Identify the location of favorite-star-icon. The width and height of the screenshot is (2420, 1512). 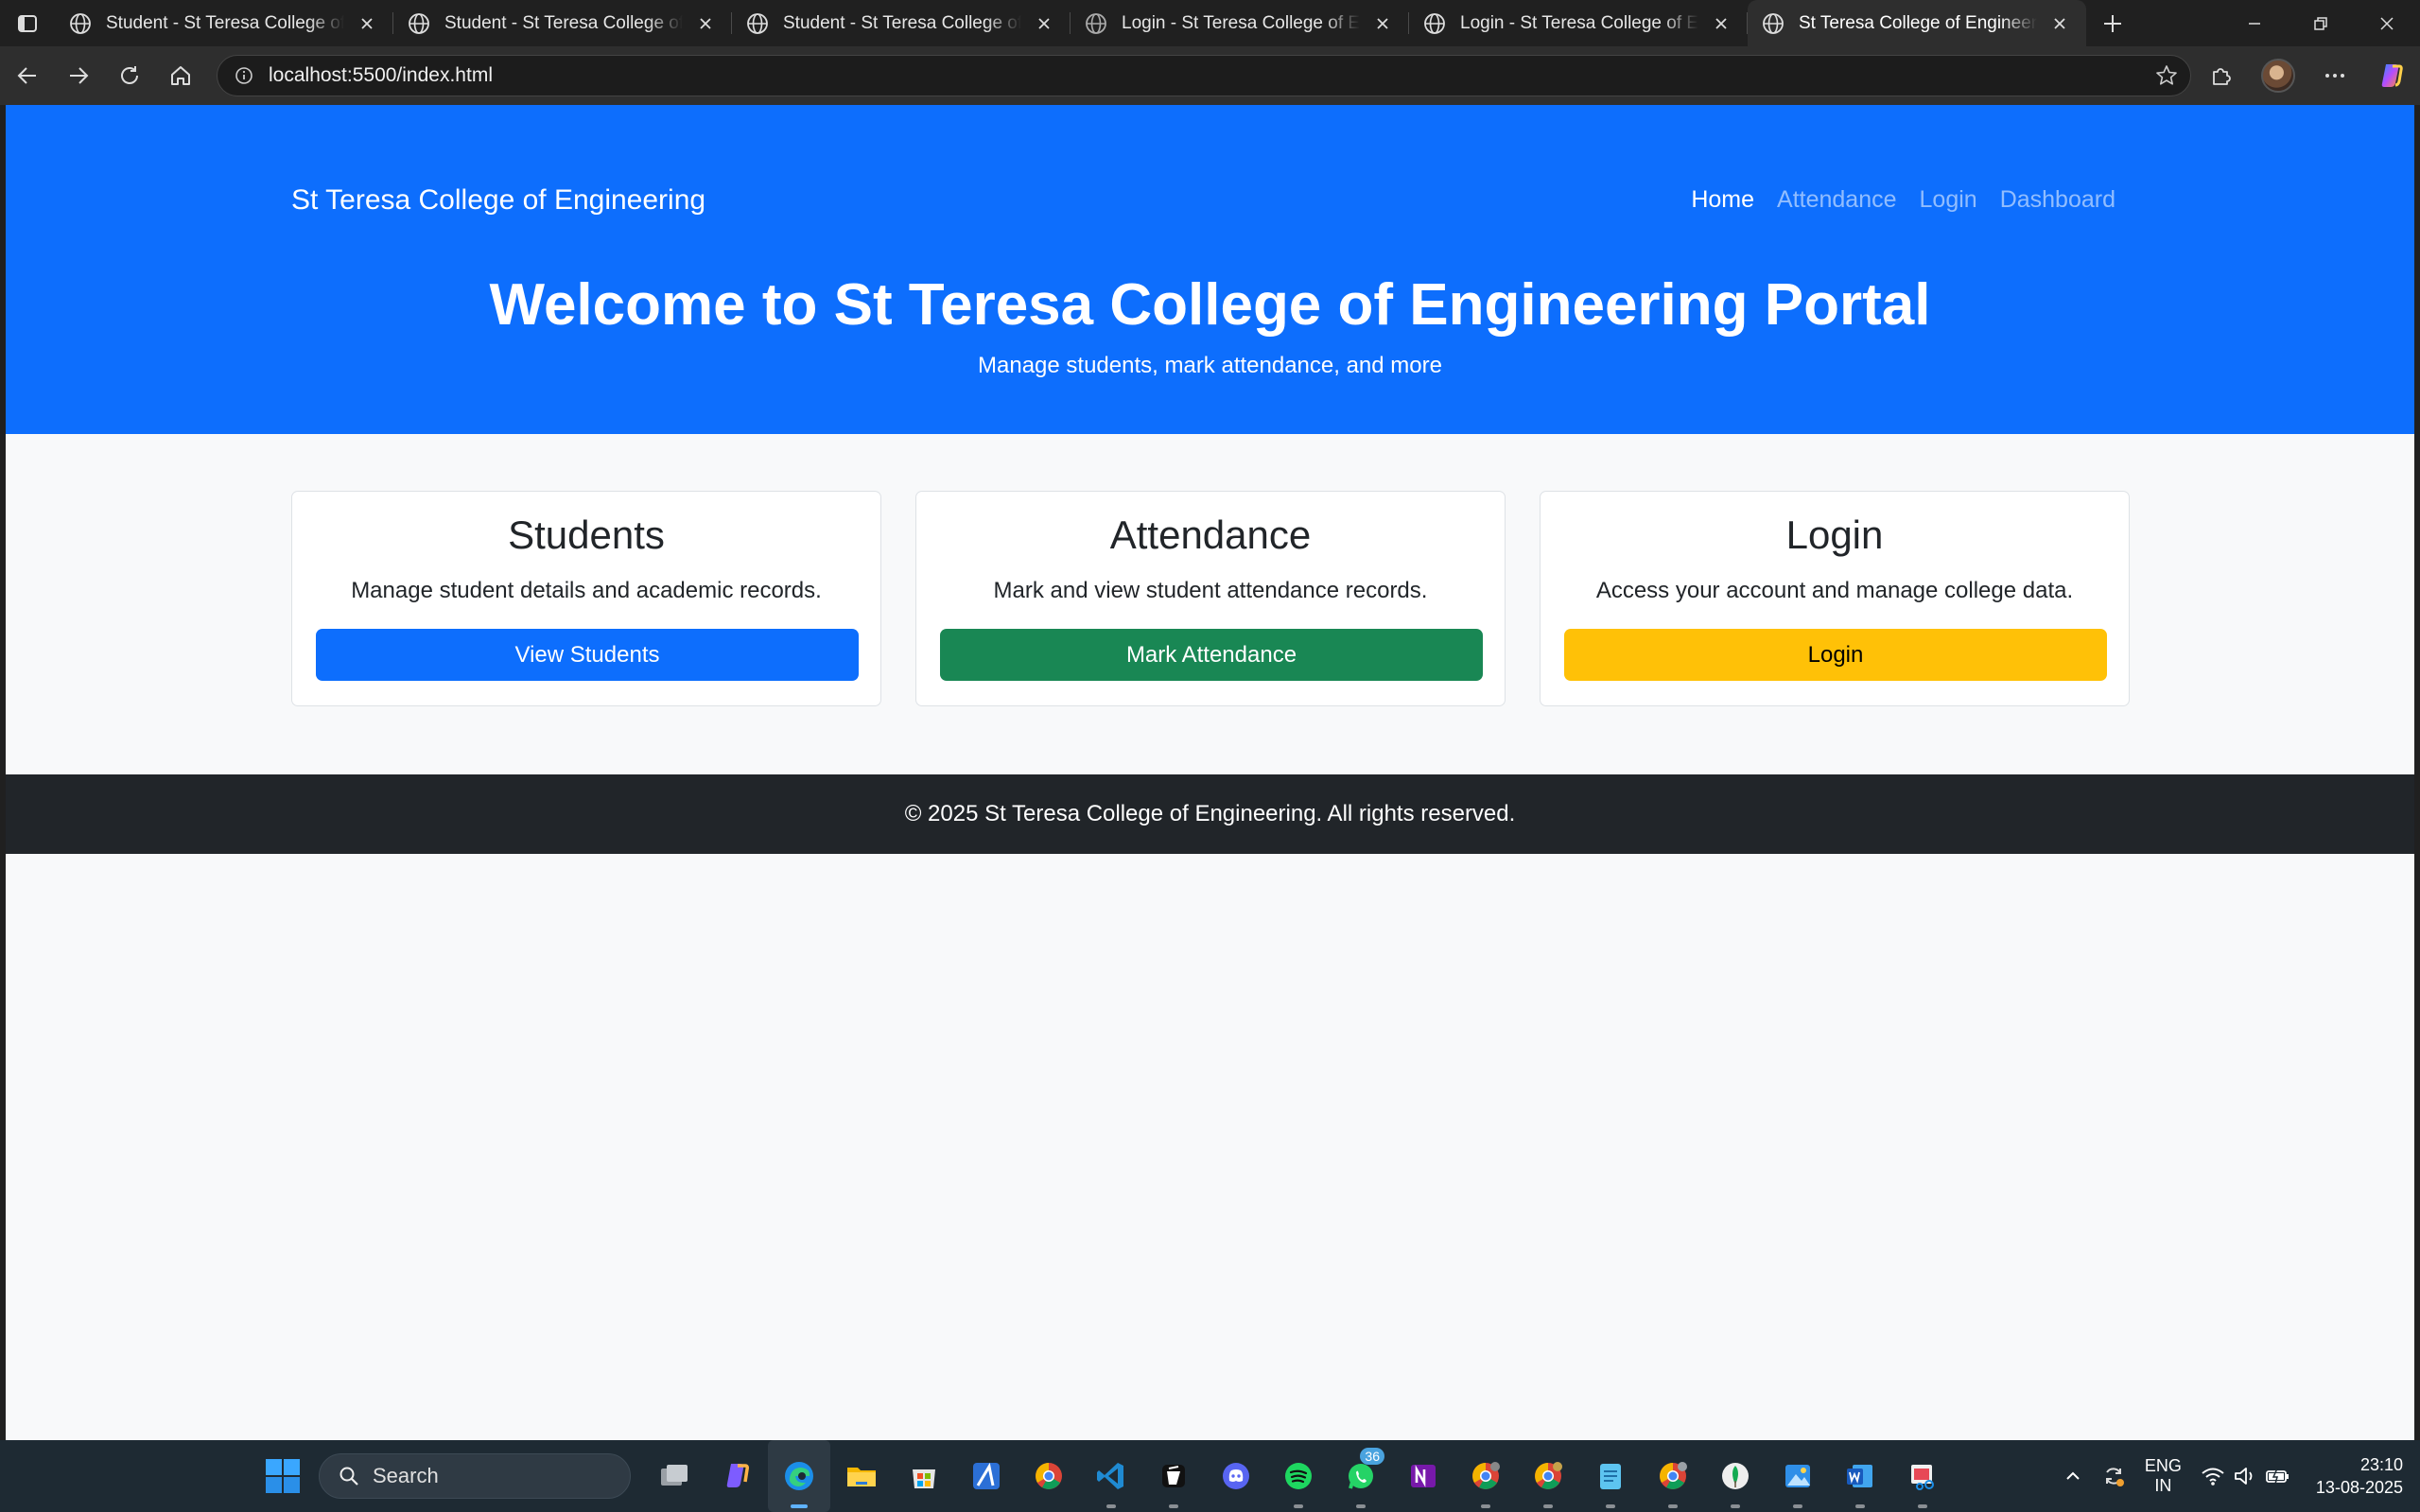
(2167, 76).